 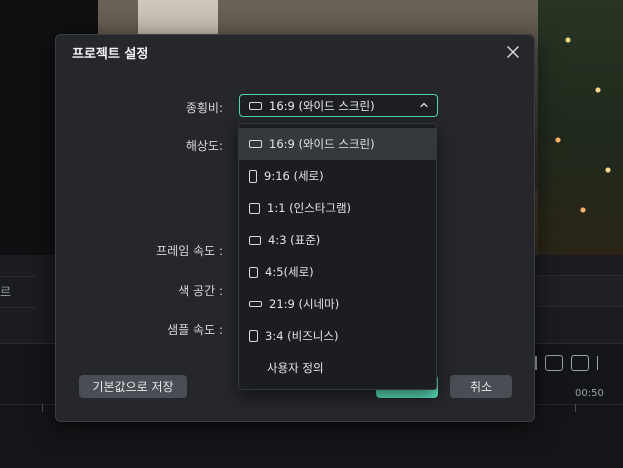 I want to click on portrait-ratio-icon, so click(x=253, y=176).